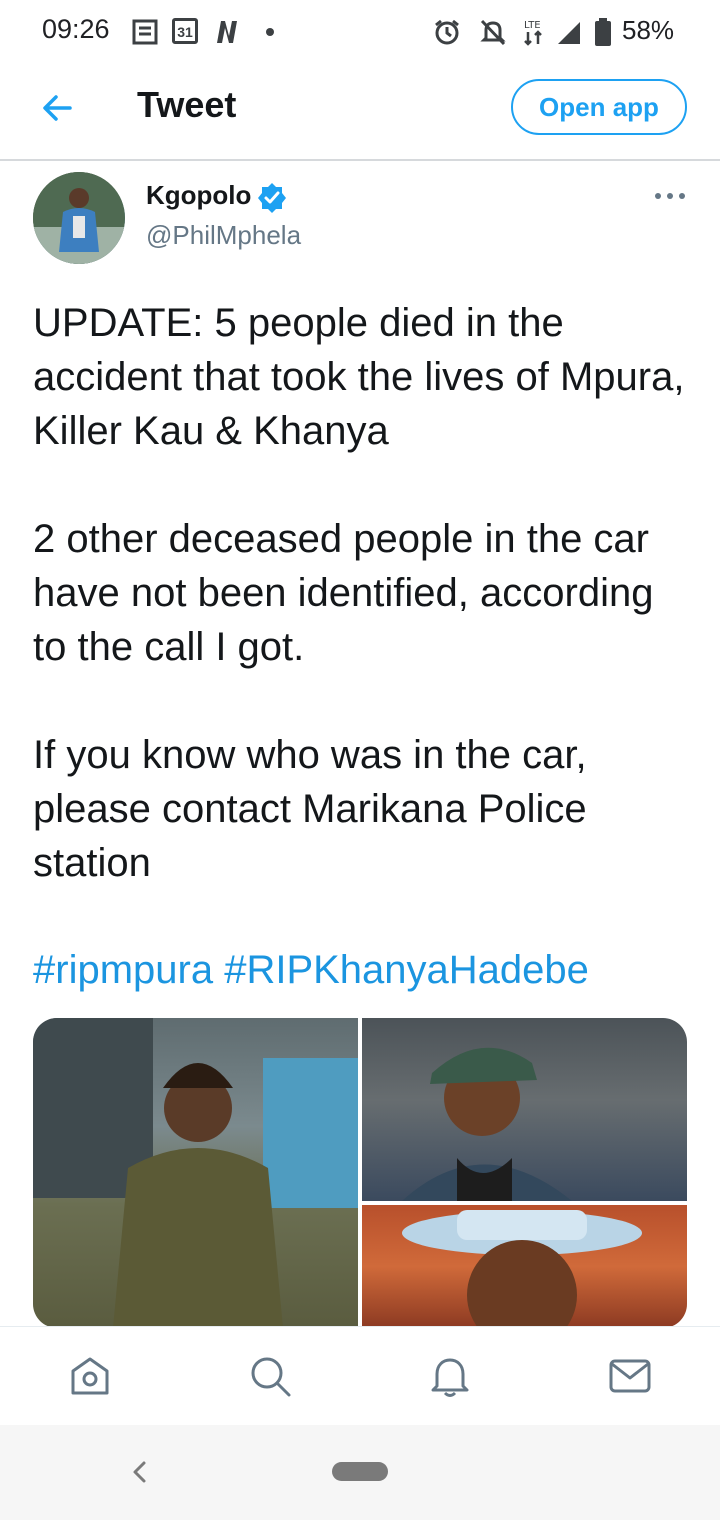 This screenshot has width=720, height=1520. Describe the element at coordinates (648, 30) in the screenshot. I see `battery-percent: 58%` at that location.